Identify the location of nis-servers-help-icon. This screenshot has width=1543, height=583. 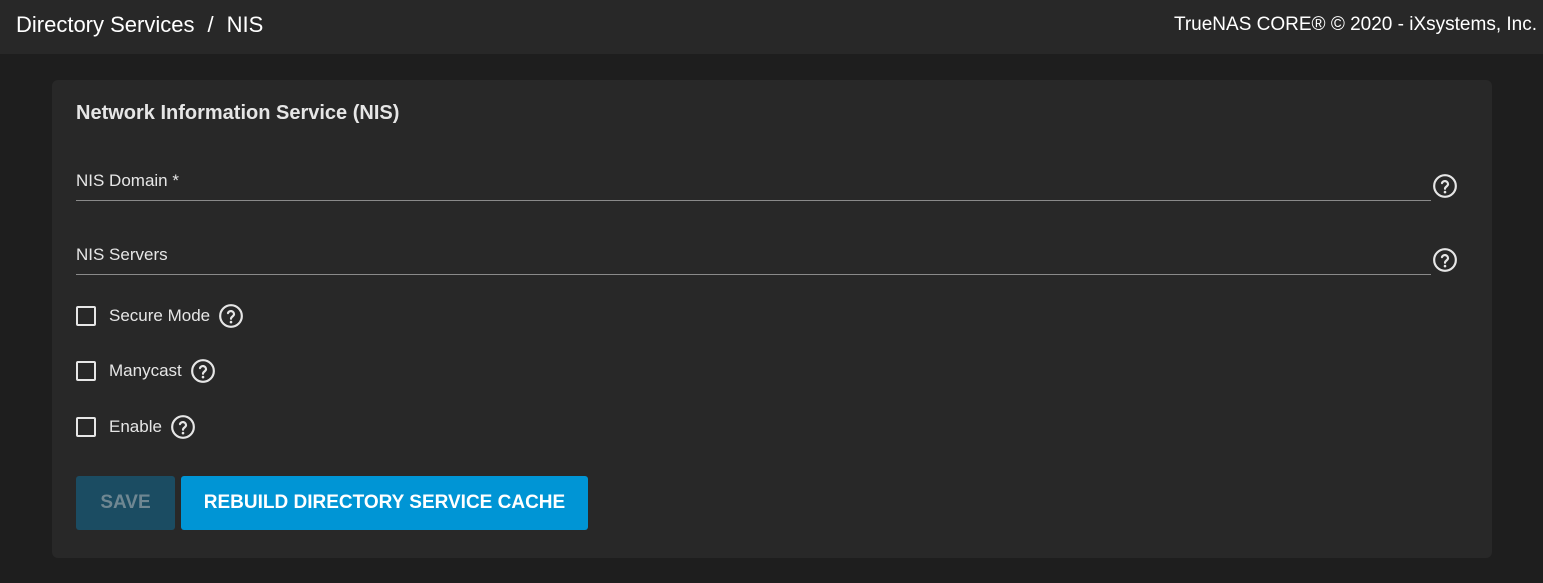
(1445, 260).